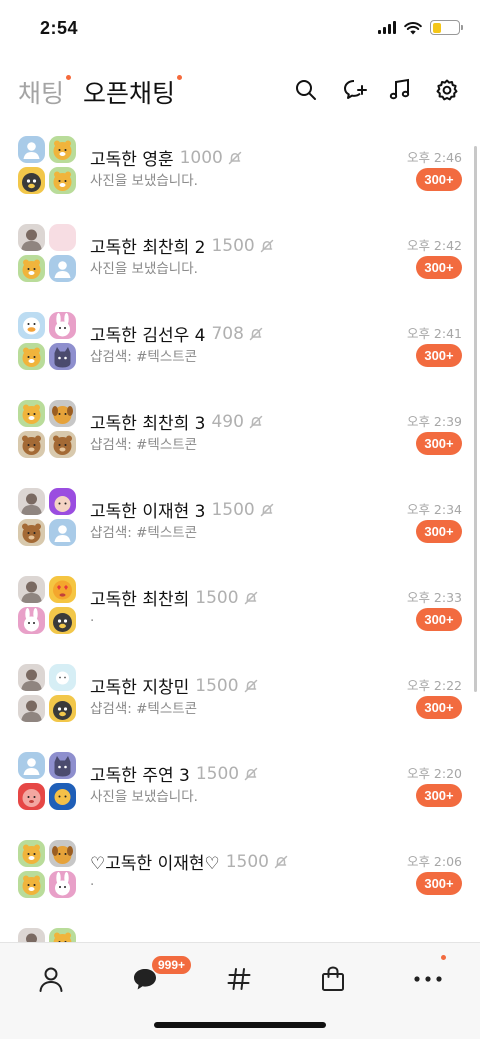 The width and height of the screenshot is (480, 1039). What do you see at coordinates (227, 421) in the screenshot?
I see `member-count: 490` at bounding box center [227, 421].